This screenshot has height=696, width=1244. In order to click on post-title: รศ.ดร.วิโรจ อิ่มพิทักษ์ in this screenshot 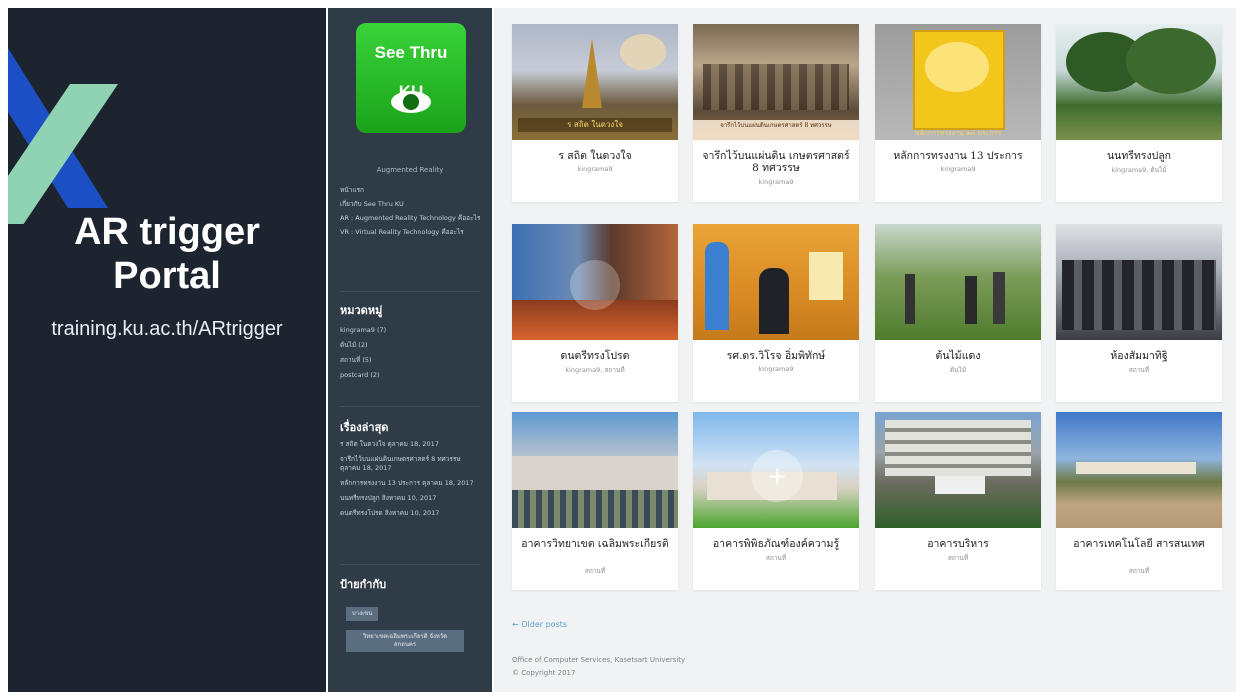, I will do `click(776, 356)`.